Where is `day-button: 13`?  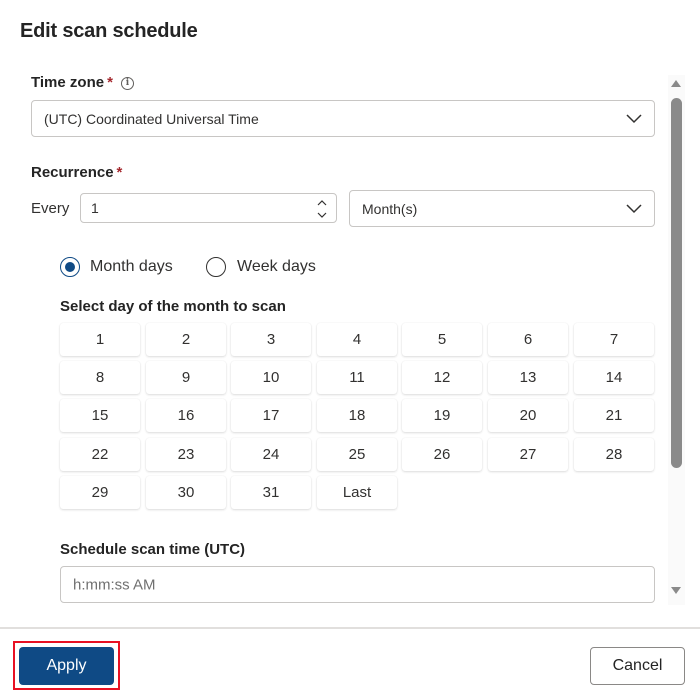 day-button: 13 is located at coordinates (528, 377).